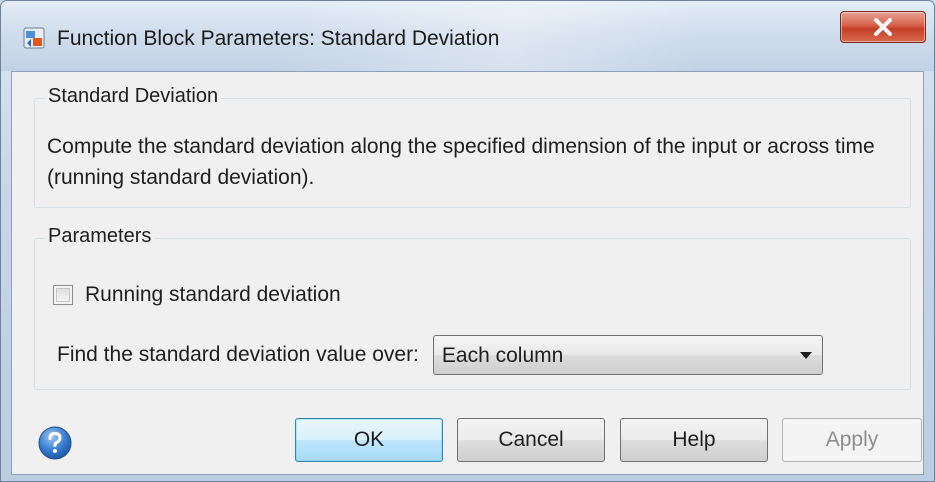 The image size is (935, 482). Describe the element at coordinates (627, 355) in the screenshot. I see `find-over-dropdown: Each column` at that location.